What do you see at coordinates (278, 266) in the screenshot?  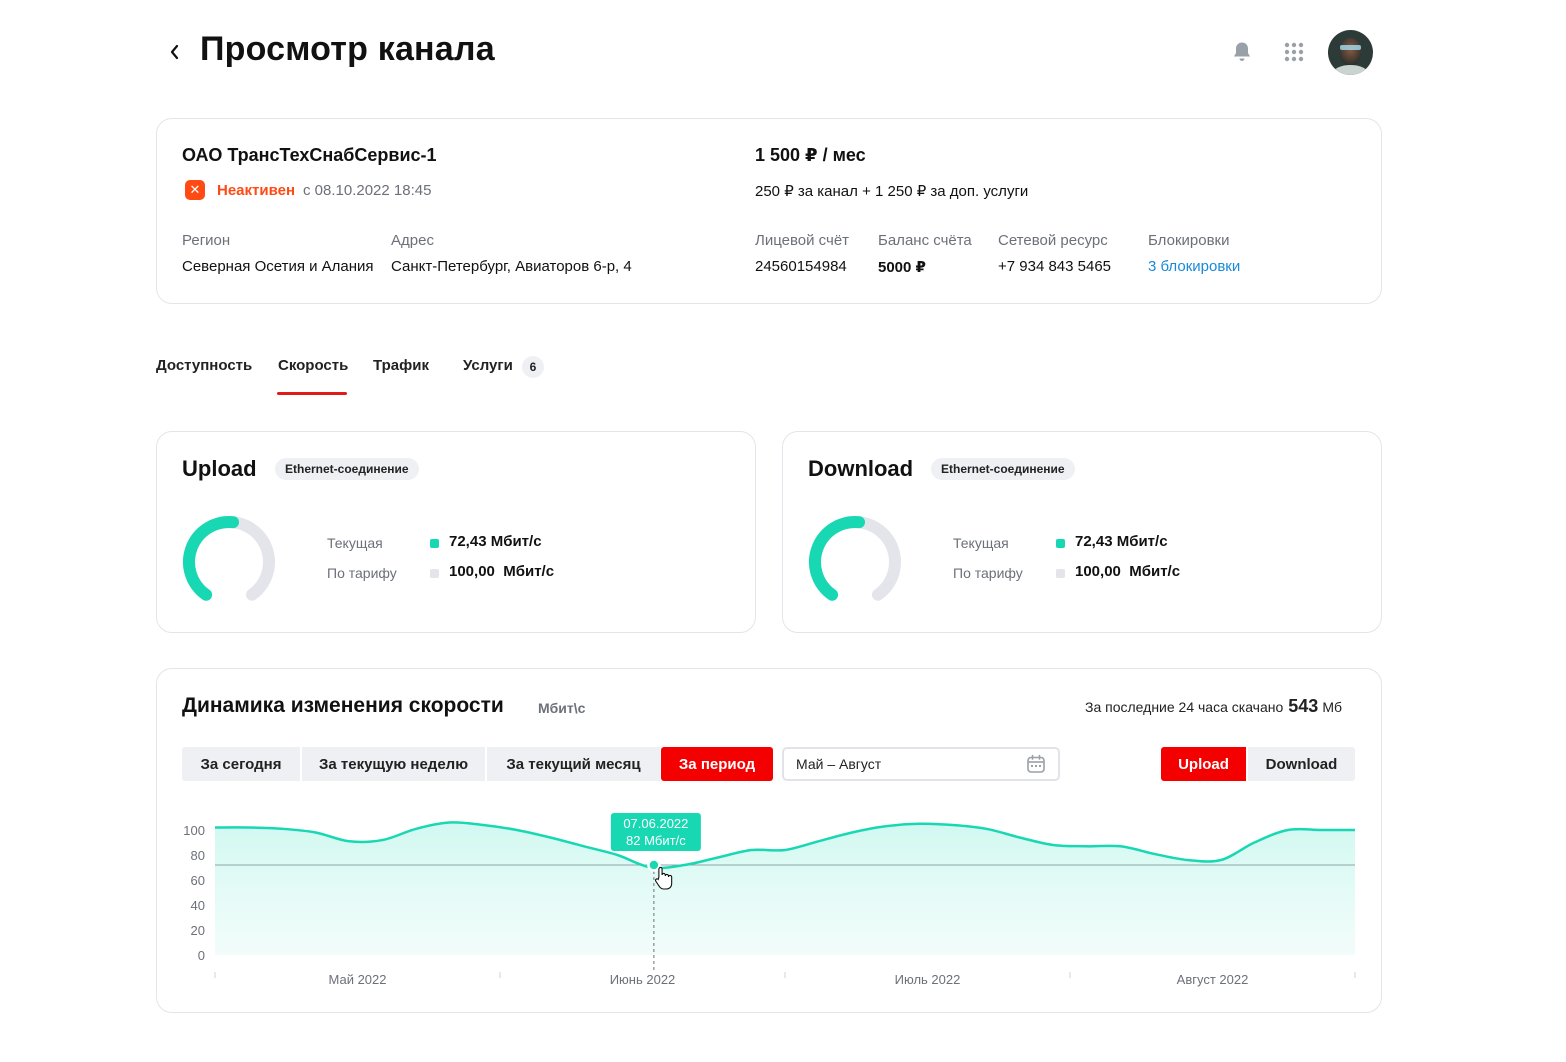 I see `region-value: Северная Осетия и Алания` at bounding box center [278, 266].